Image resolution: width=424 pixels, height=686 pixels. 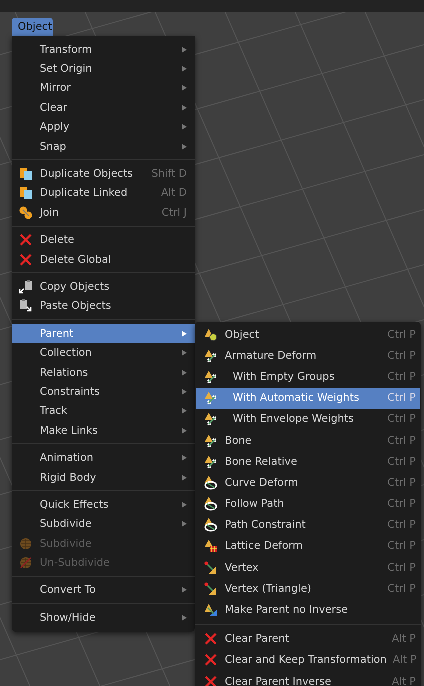 What do you see at coordinates (103, 412) in the screenshot?
I see `menu-item: Track` at bounding box center [103, 412].